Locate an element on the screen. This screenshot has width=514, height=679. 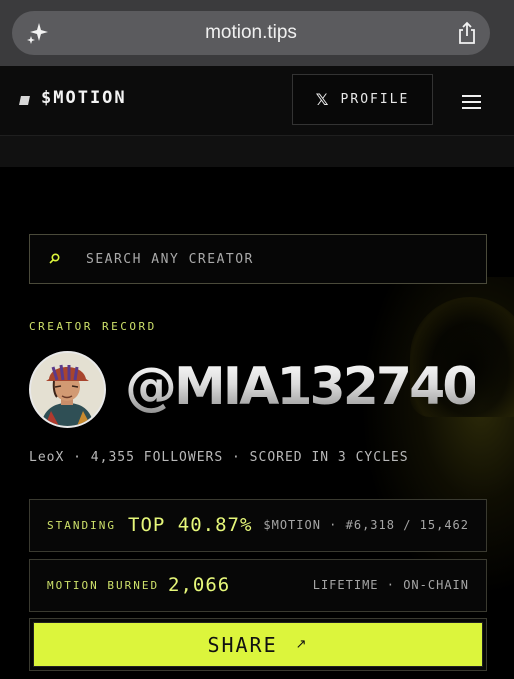
share-button-inner: SHARE ↗ is located at coordinates (258, 644).